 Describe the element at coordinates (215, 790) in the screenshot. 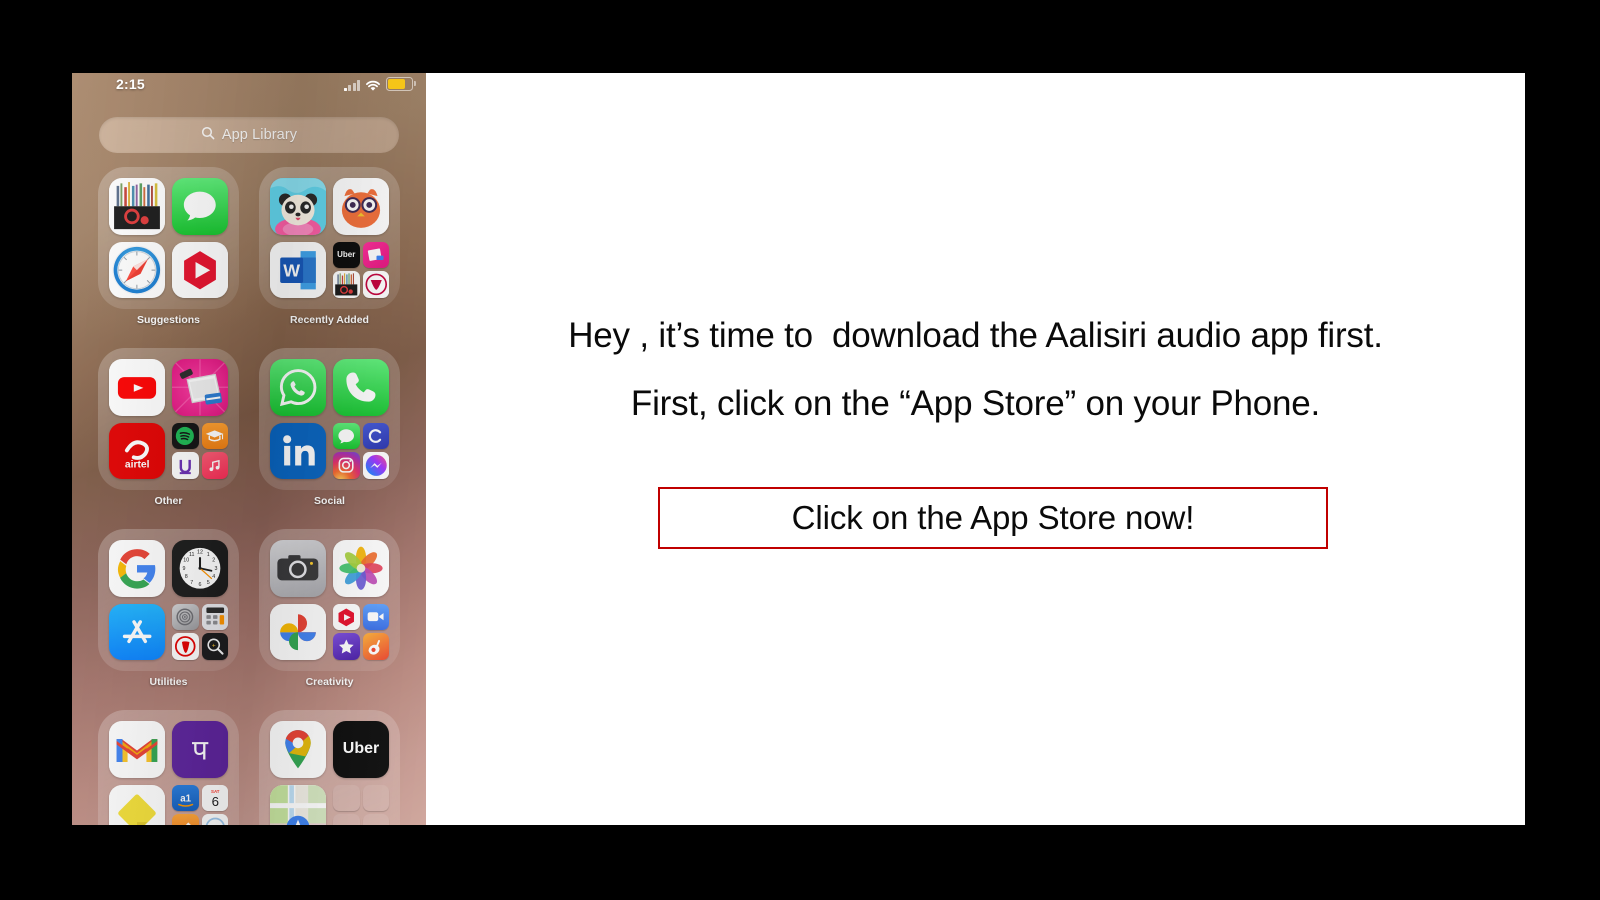

I see `svg-text: SAT` at that location.